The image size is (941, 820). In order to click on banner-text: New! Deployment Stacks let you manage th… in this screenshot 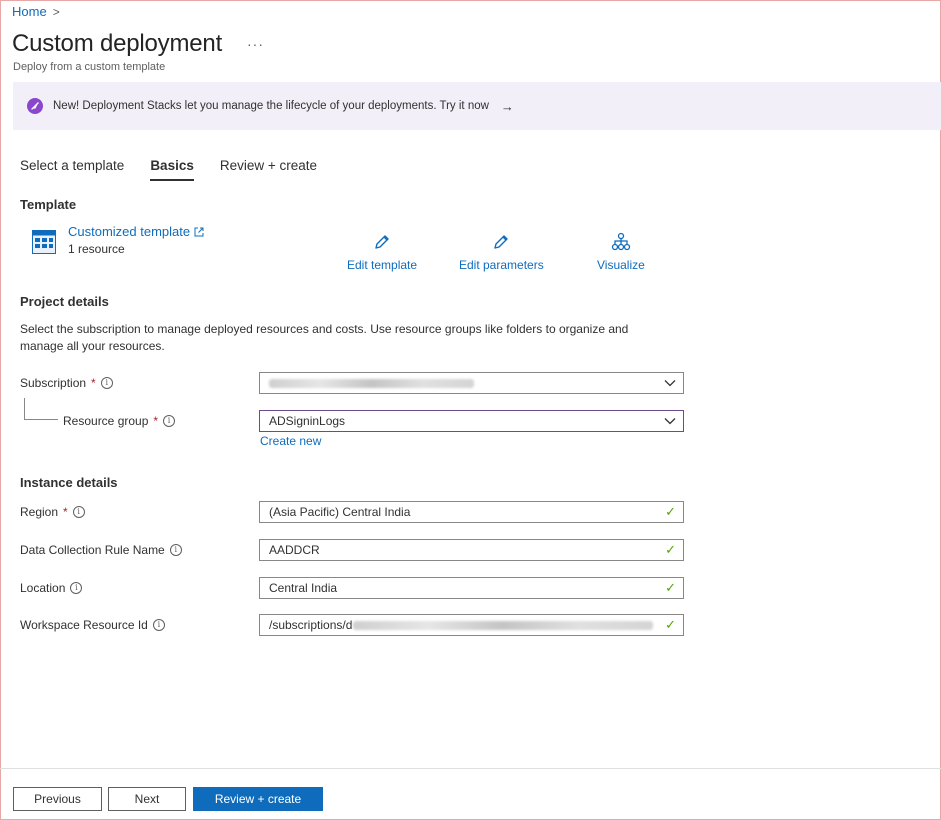, I will do `click(271, 106)`.